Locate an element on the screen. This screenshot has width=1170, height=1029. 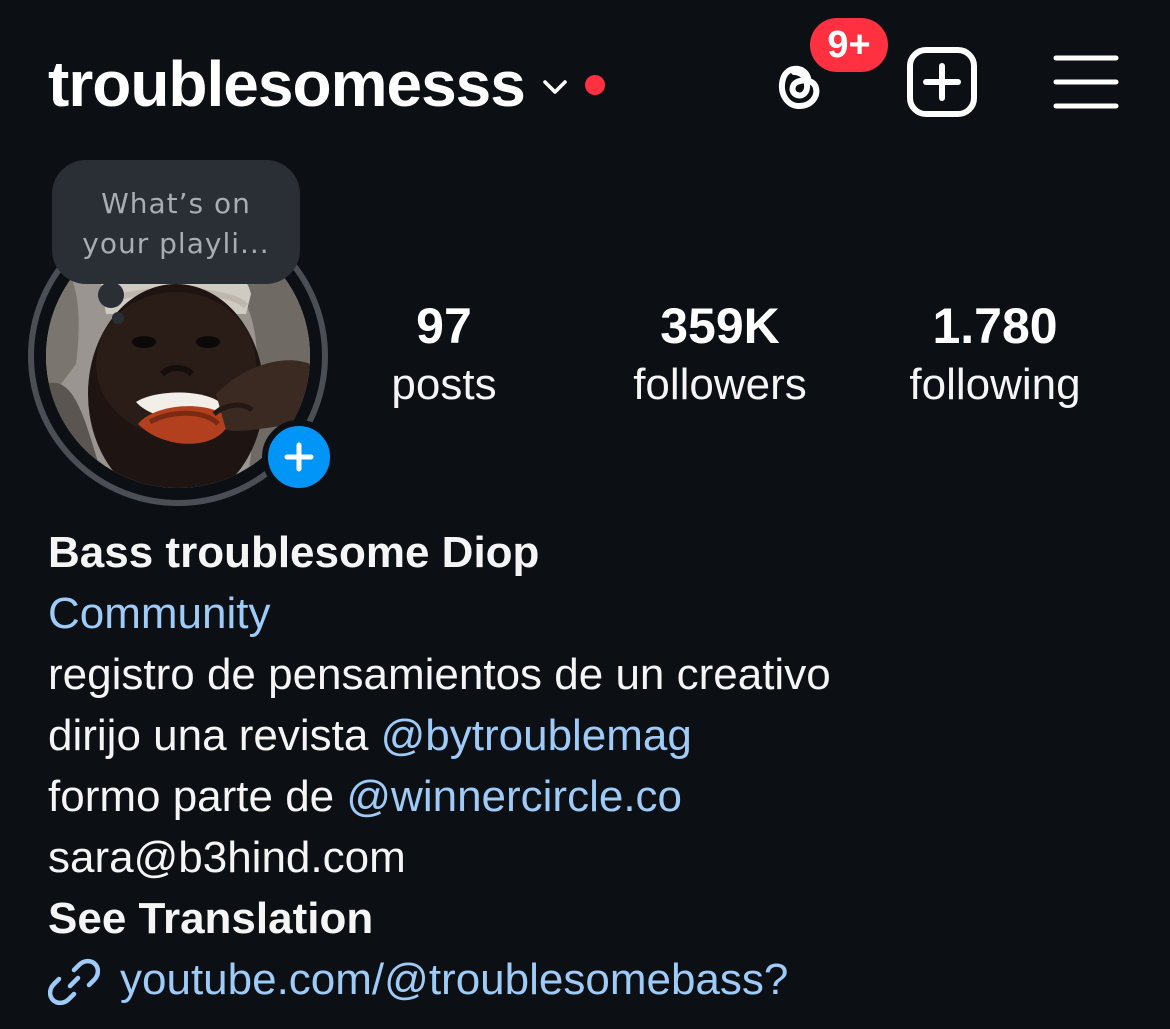
bio-email: sara@b3hind.com is located at coordinates (227, 857).